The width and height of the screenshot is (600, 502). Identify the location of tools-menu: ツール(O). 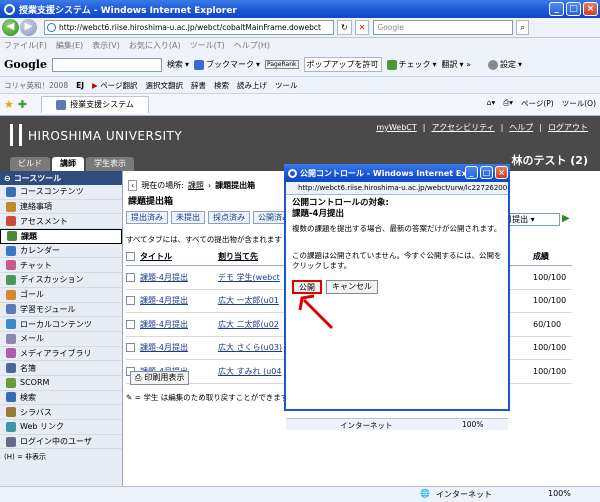
(579, 103).